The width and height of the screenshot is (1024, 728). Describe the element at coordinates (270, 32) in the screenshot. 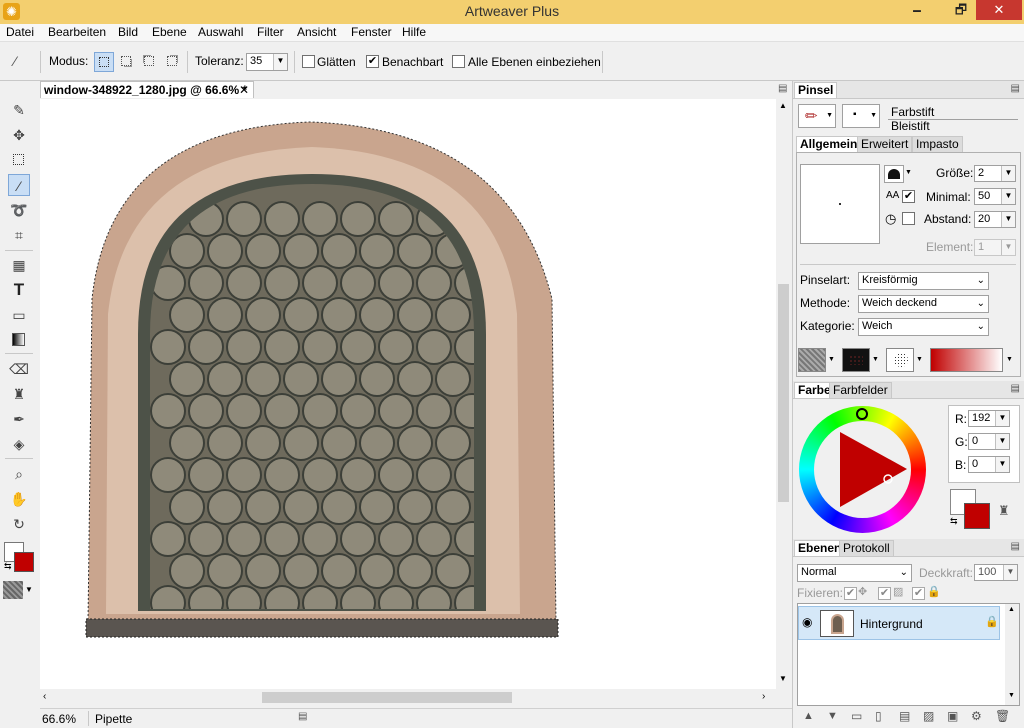

I see `menu-filter: Filter` at that location.